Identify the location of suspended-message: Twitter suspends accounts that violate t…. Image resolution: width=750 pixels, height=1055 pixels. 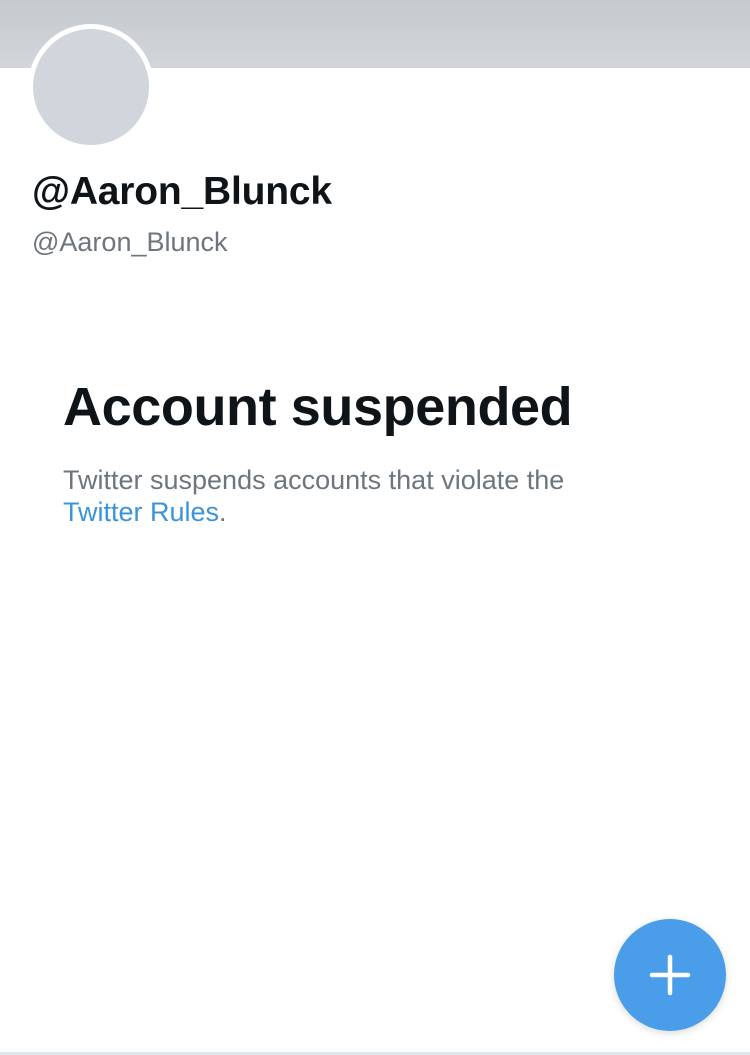
(363, 496).